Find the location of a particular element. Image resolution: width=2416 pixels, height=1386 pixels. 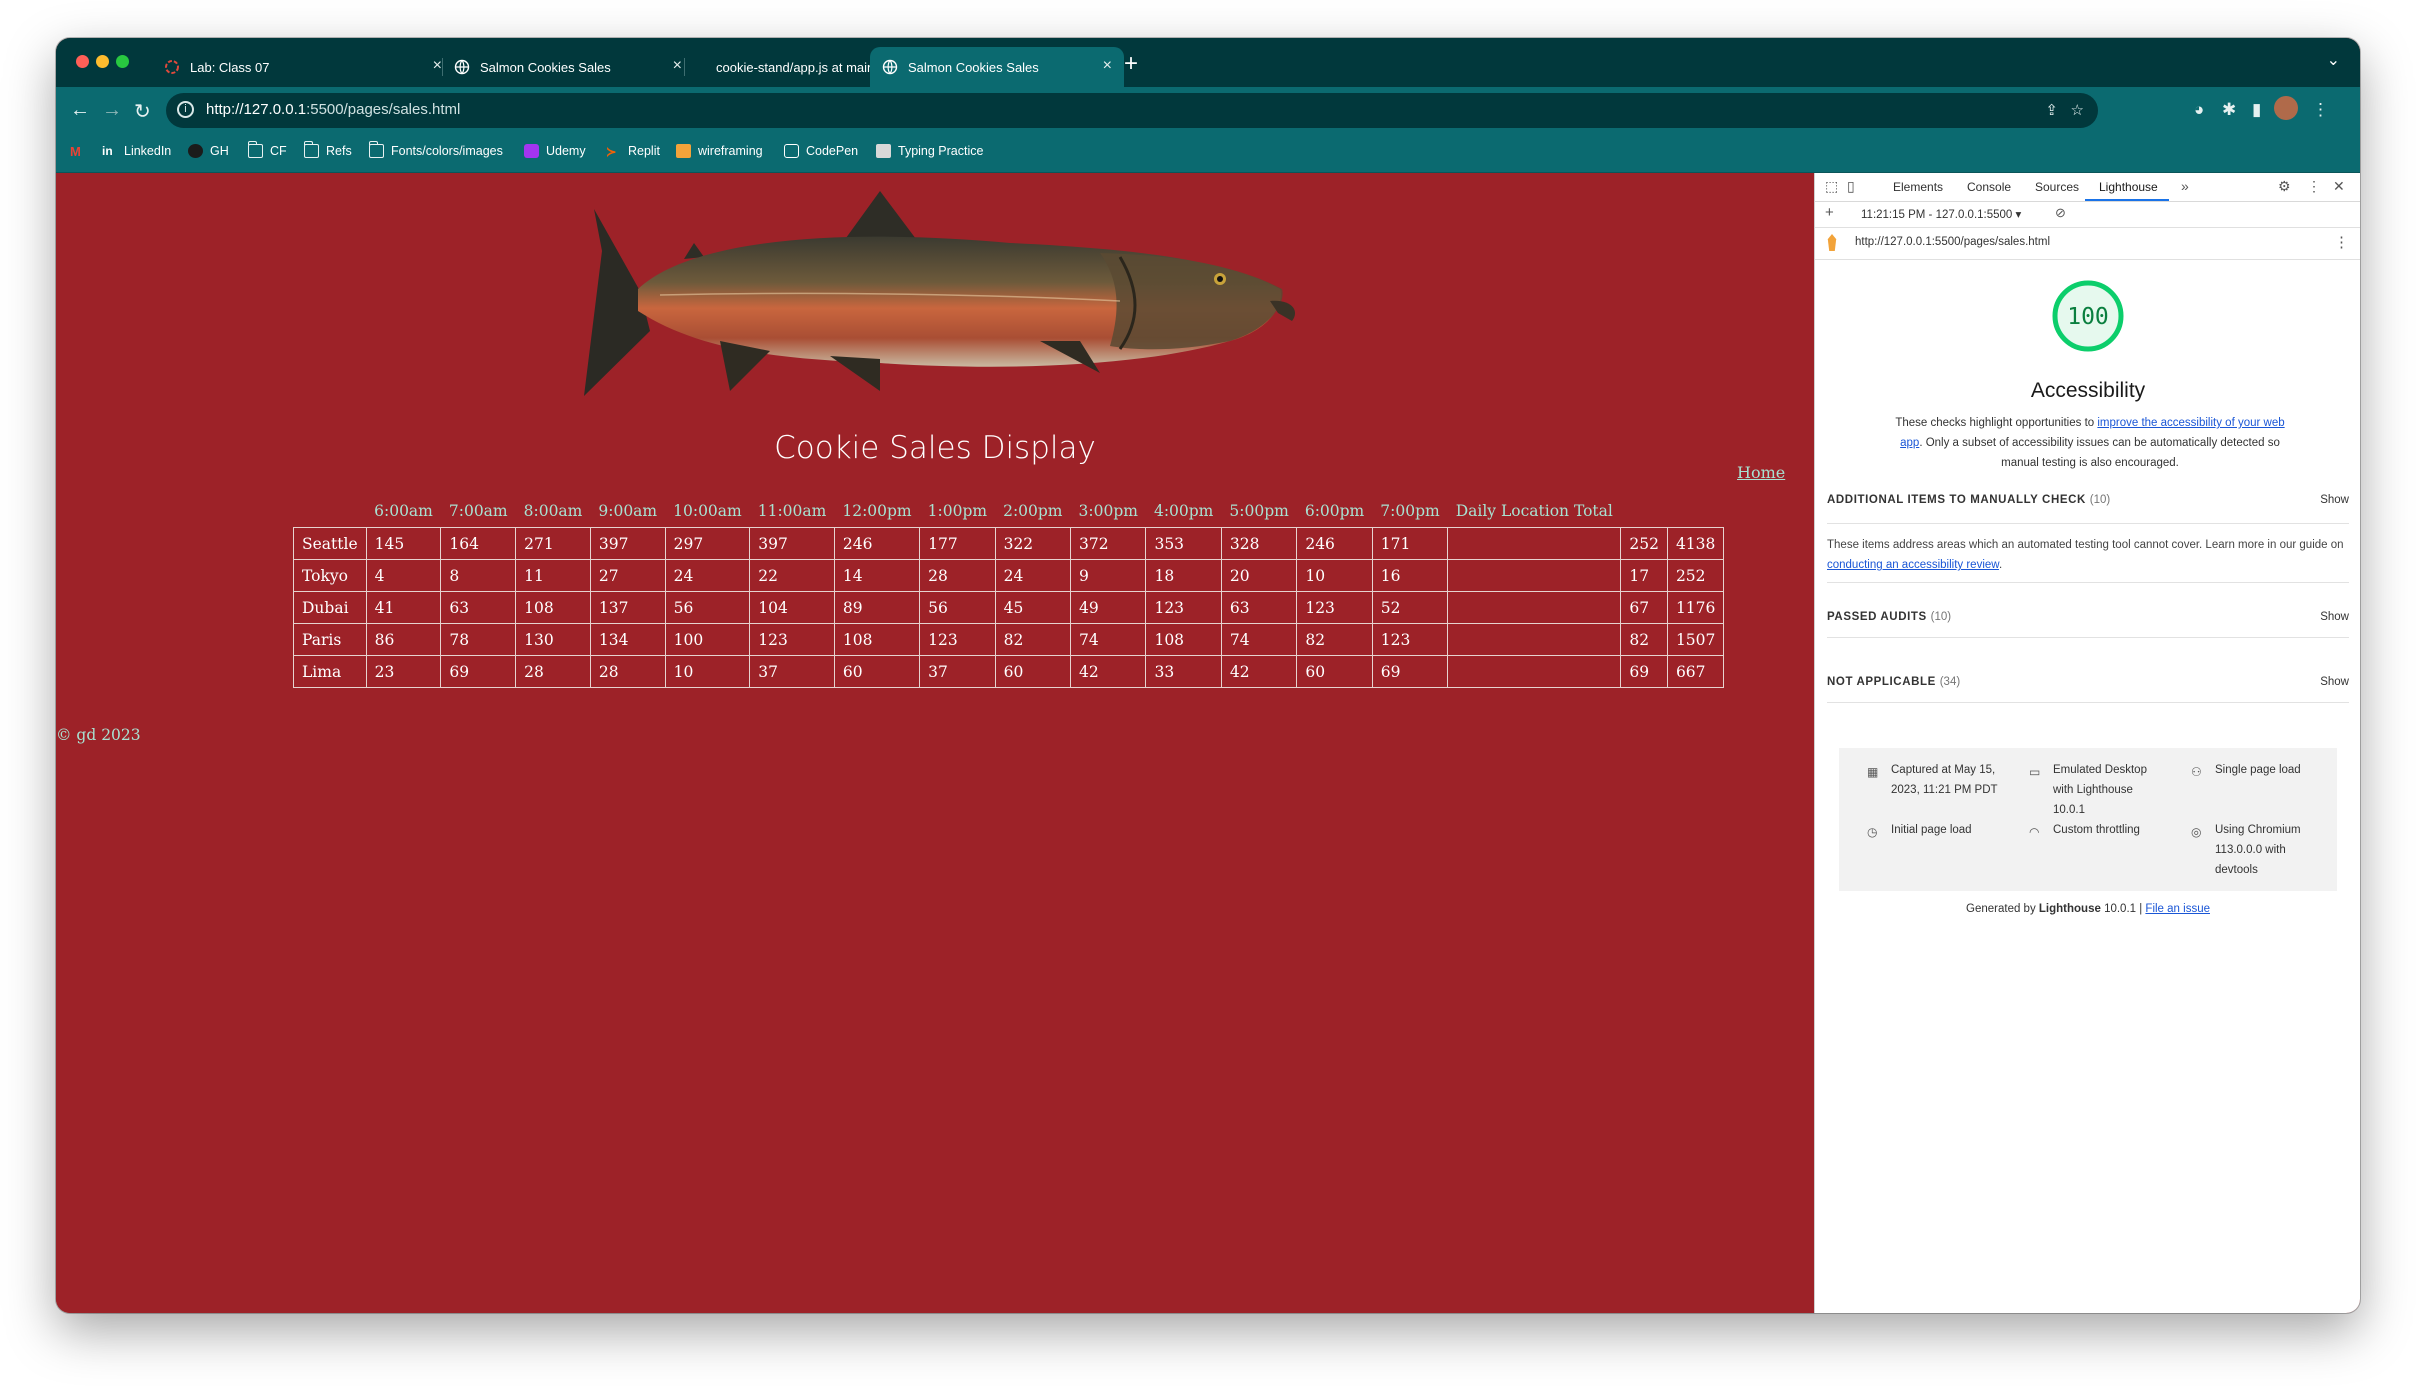

file-an-issue-link: File an issue is located at coordinates (2177, 909).